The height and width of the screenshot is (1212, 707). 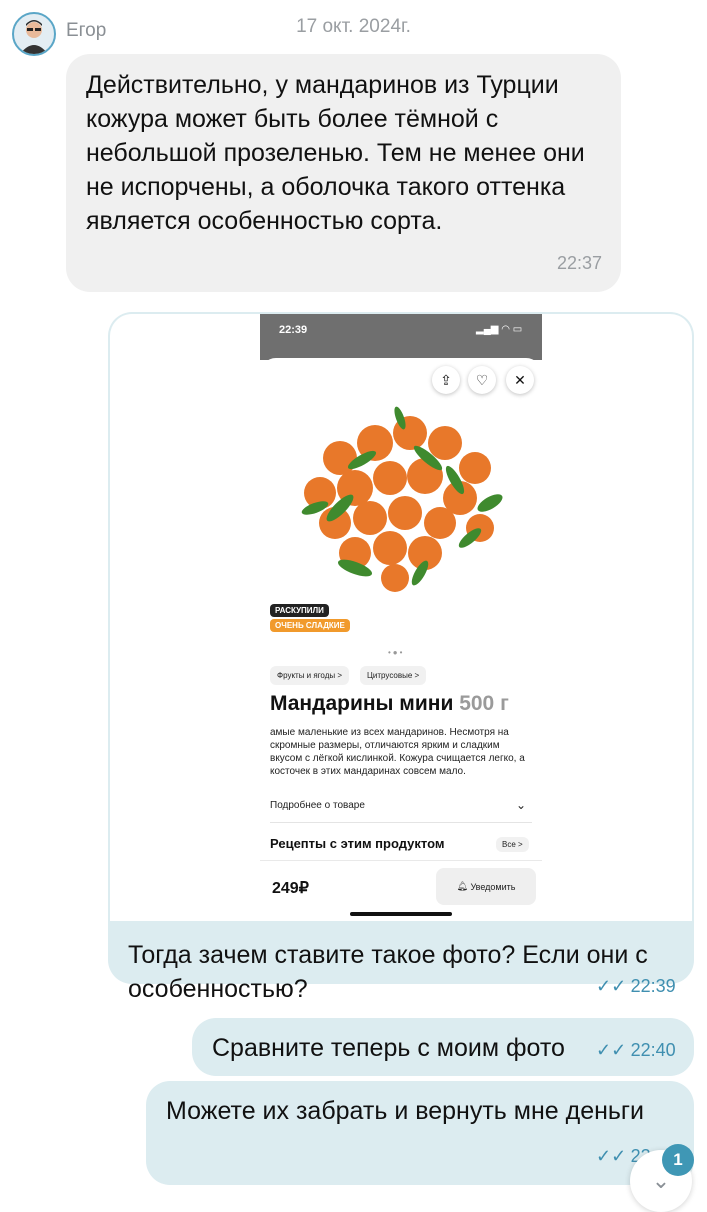 I want to click on phone-status-bar, so click(x=401, y=337).